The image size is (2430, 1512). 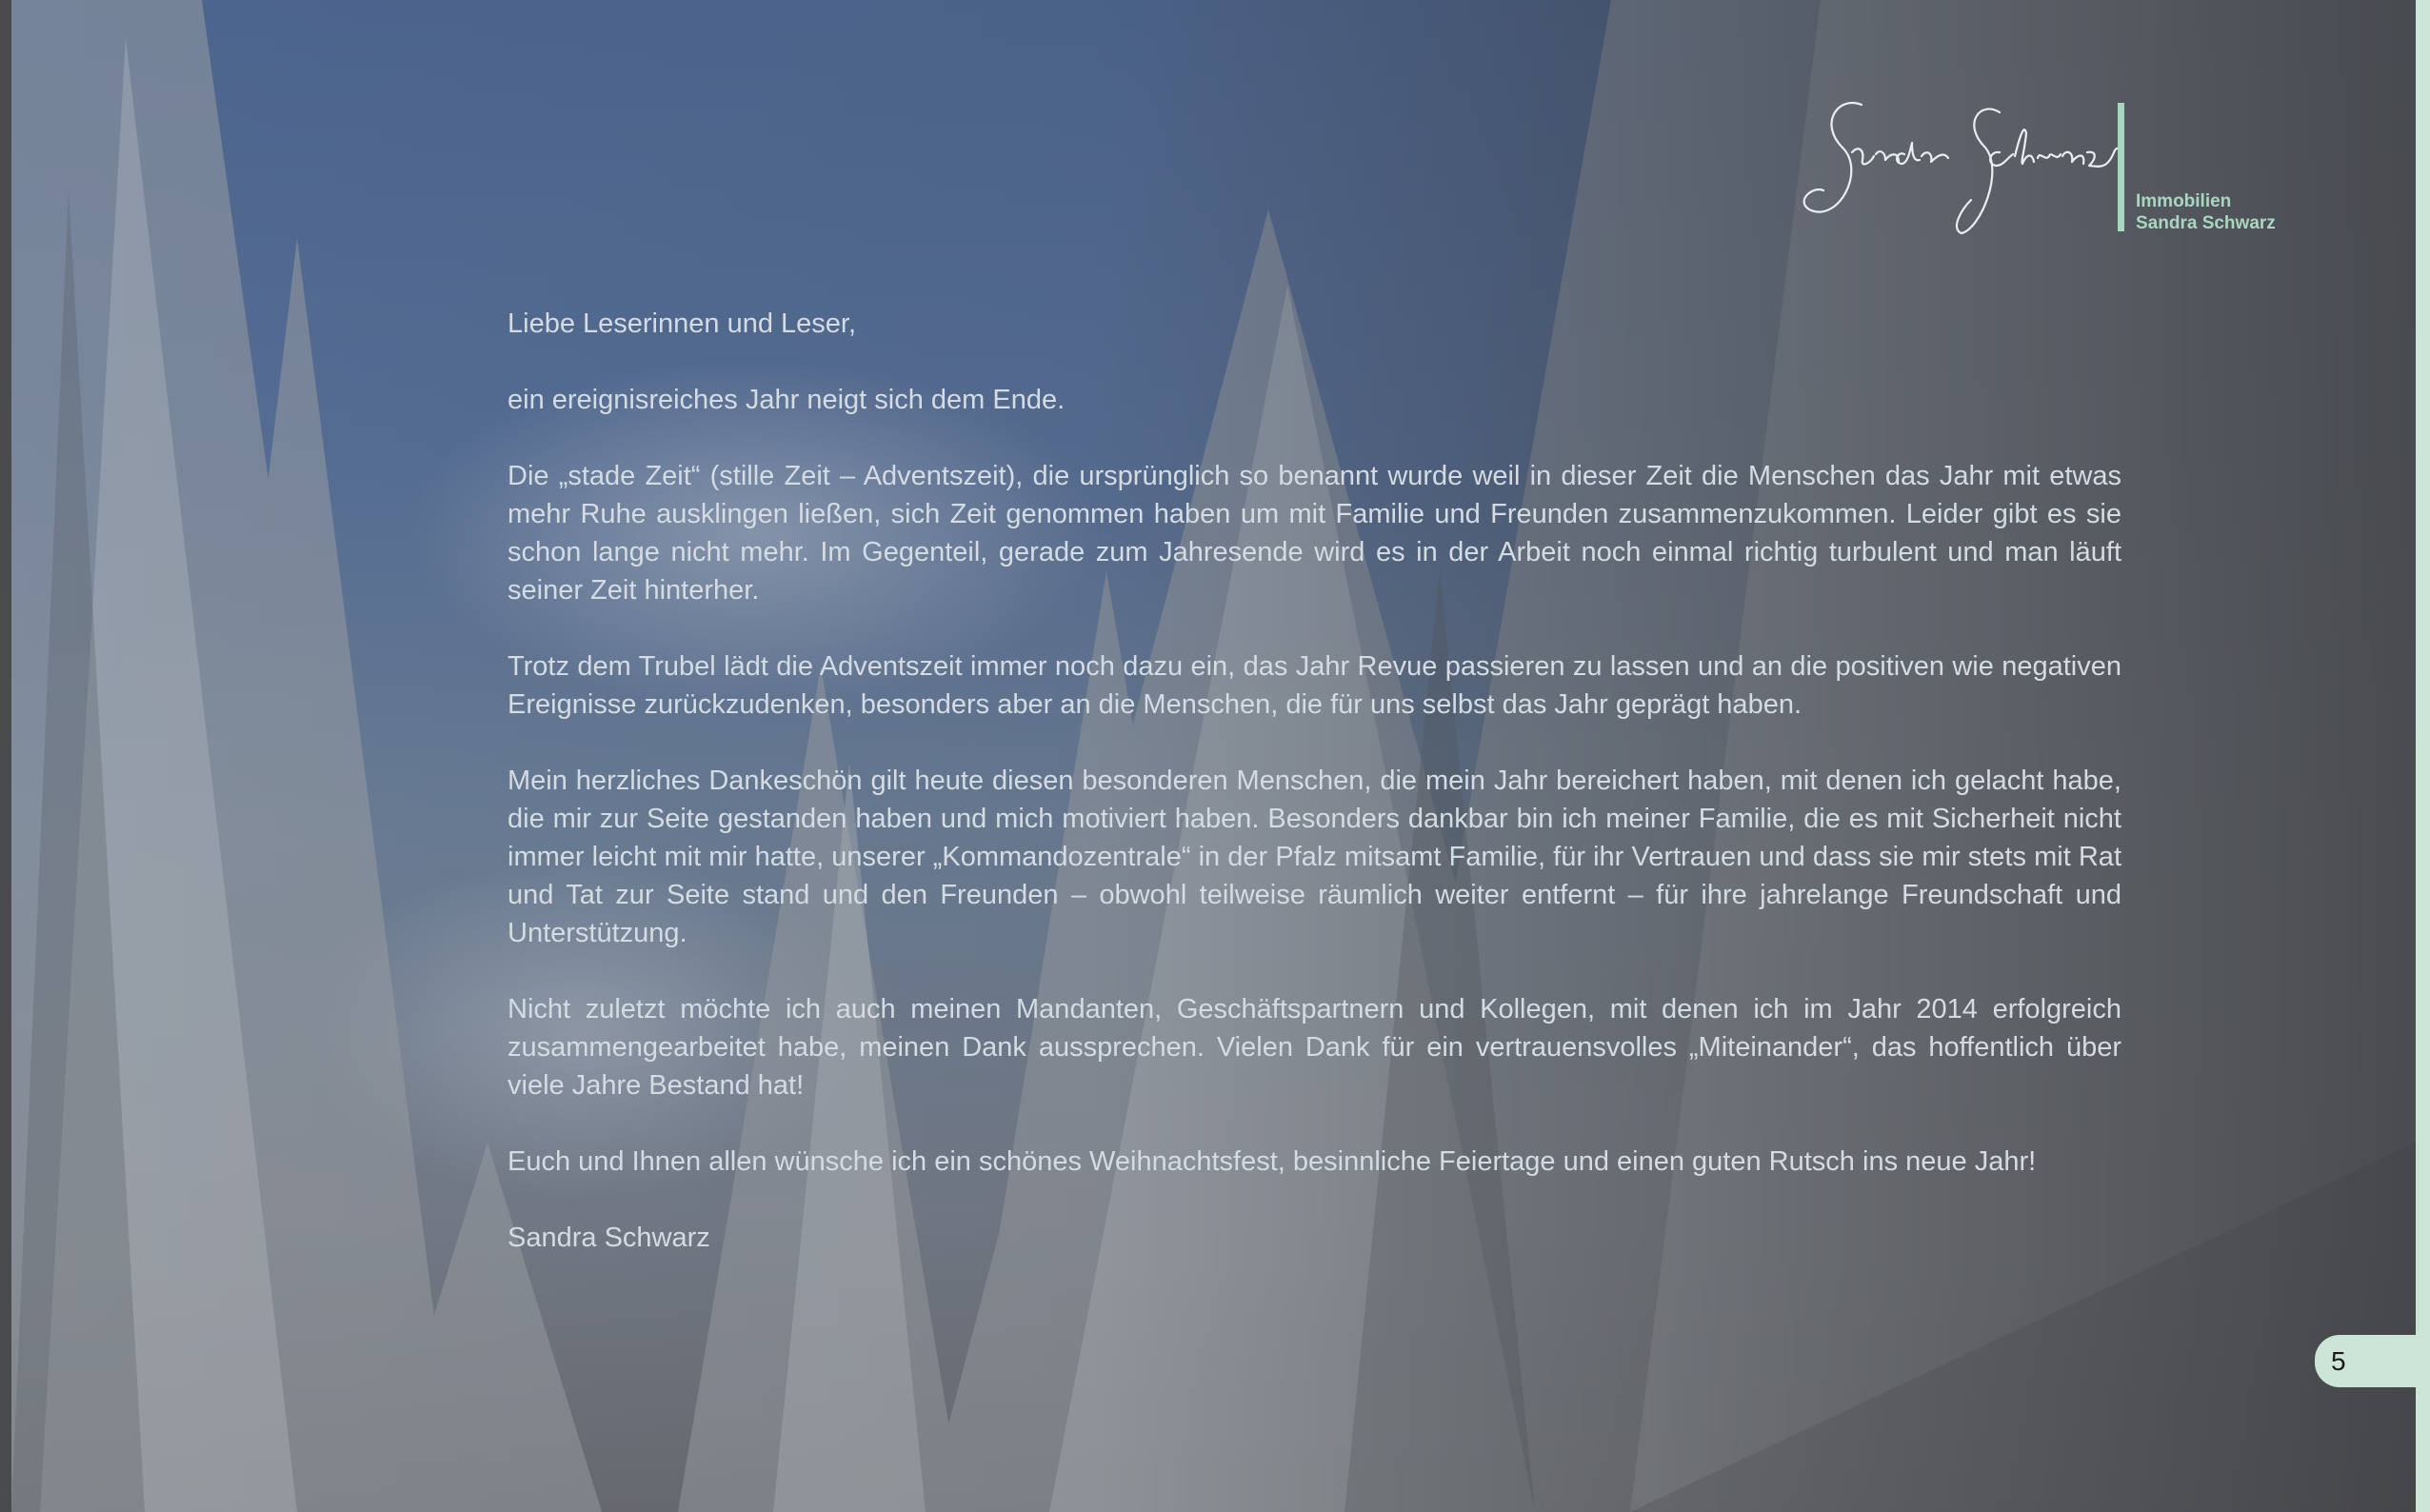 What do you see at coordinates (2338, 1361) in the screenshot?
I see `page-number: 5` at bounding box center [2338, 1361].